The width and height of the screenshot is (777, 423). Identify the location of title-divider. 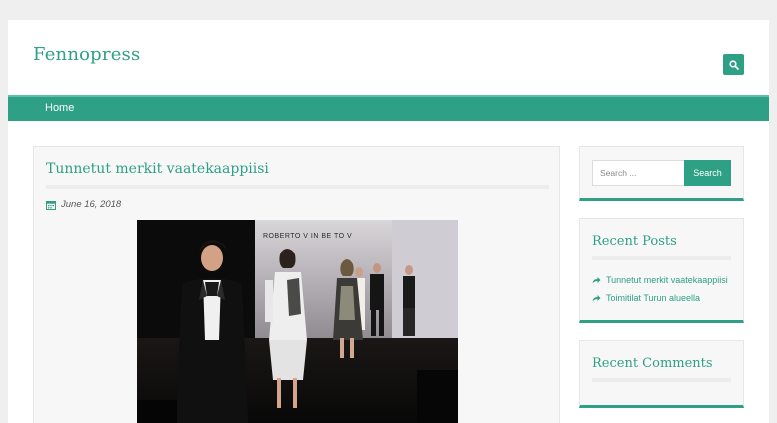
(297, 187).